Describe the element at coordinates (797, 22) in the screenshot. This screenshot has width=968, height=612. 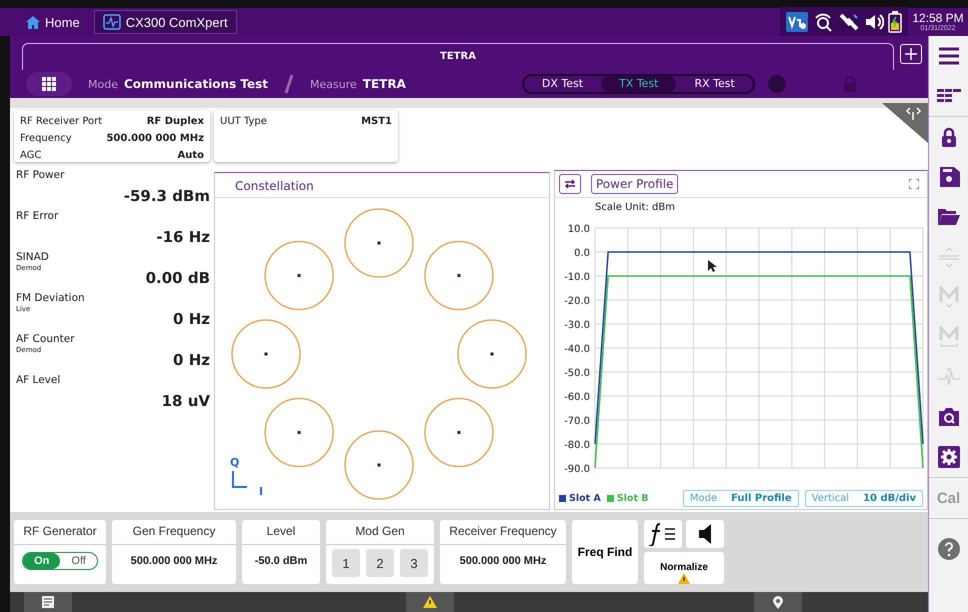
I see `remote-icon` at that location.